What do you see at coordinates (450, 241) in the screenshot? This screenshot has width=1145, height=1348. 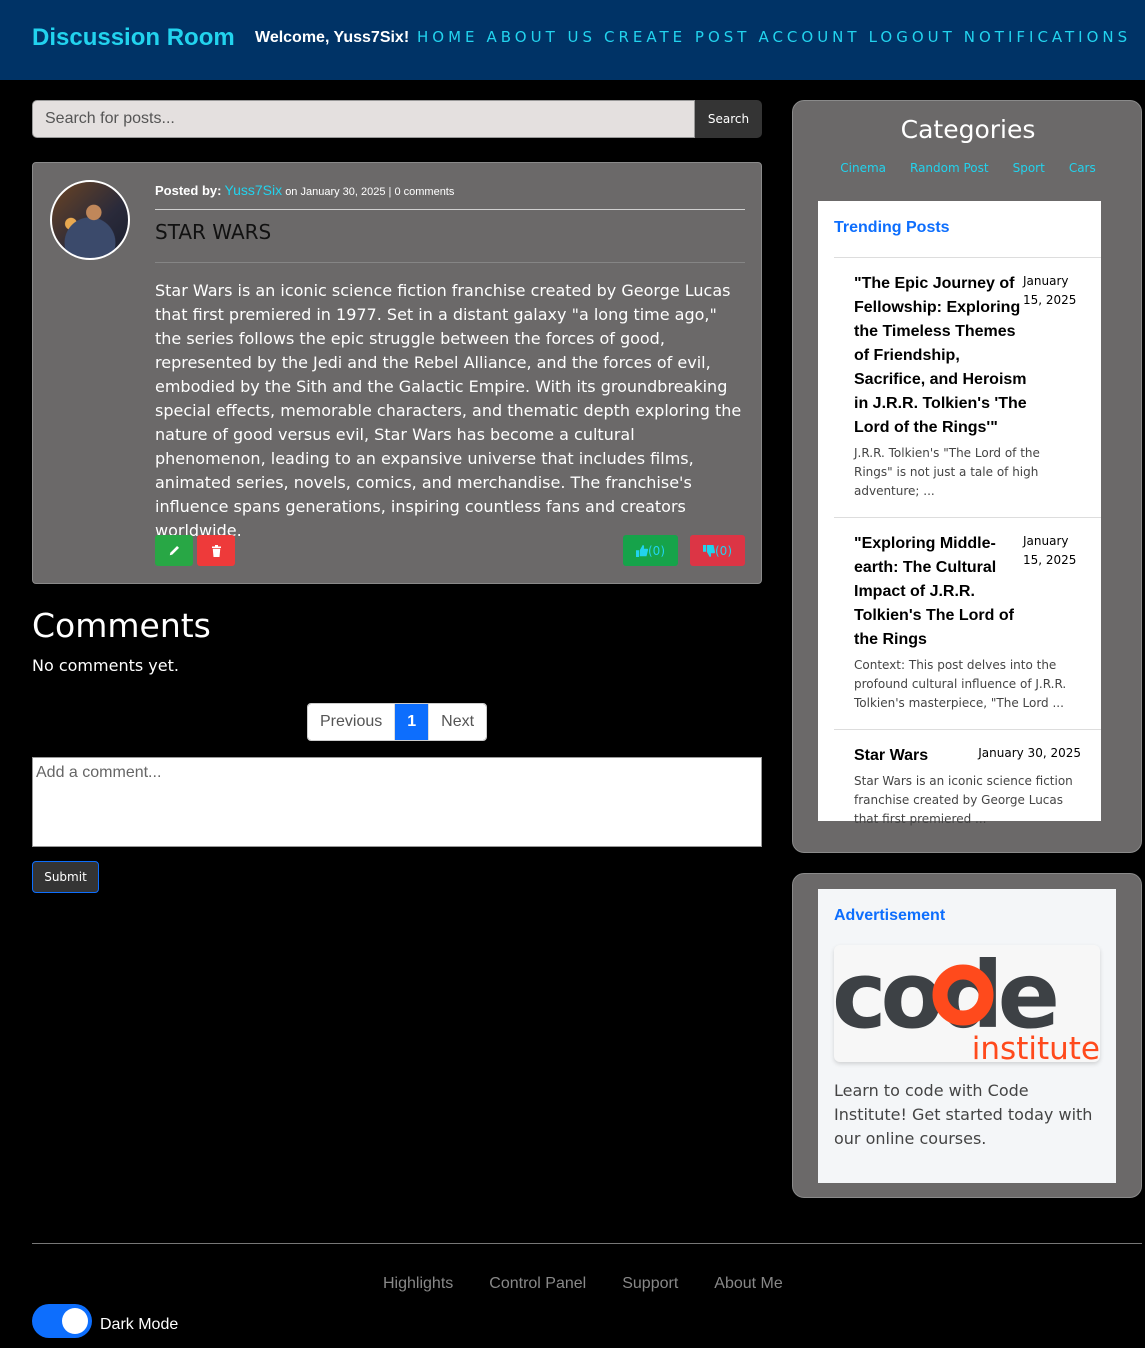 I see `post-title: STAR WARS` at bounding box center [450, 241].